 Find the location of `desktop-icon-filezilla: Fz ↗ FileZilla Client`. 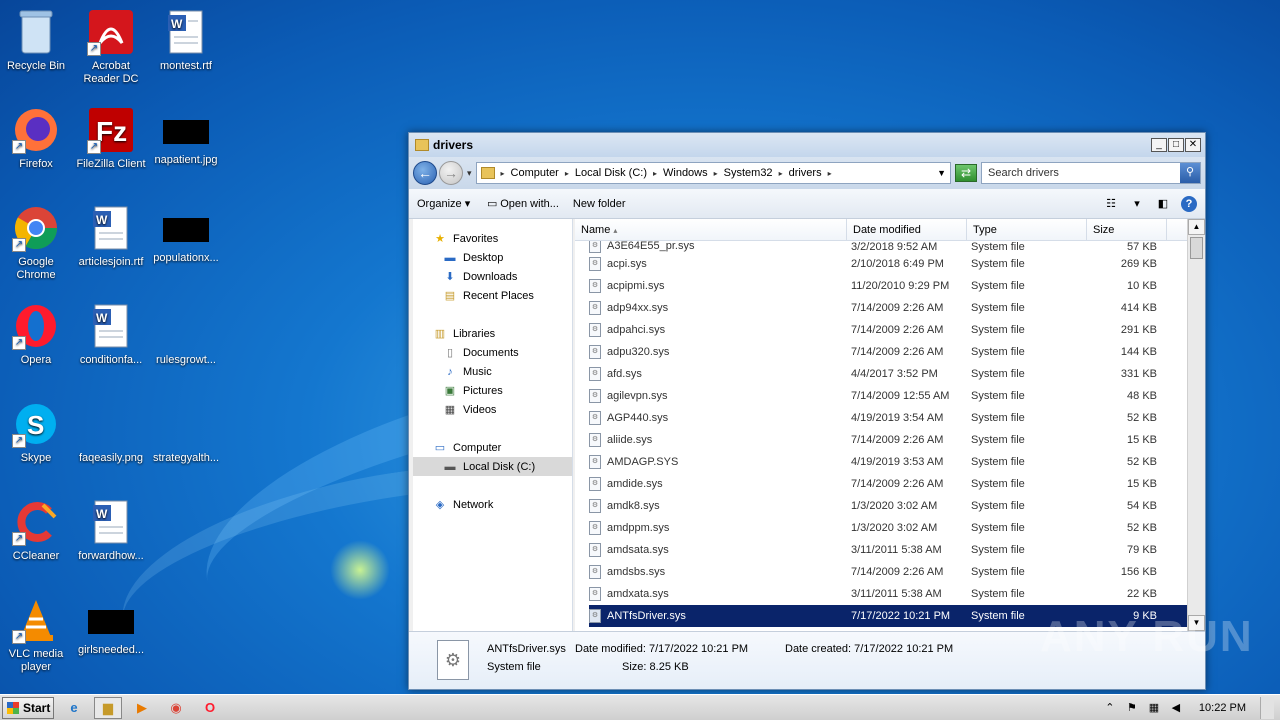

desktop-icon-filezilla: Fz ↗ FileZilla Client is located at coordinates (111, 138).